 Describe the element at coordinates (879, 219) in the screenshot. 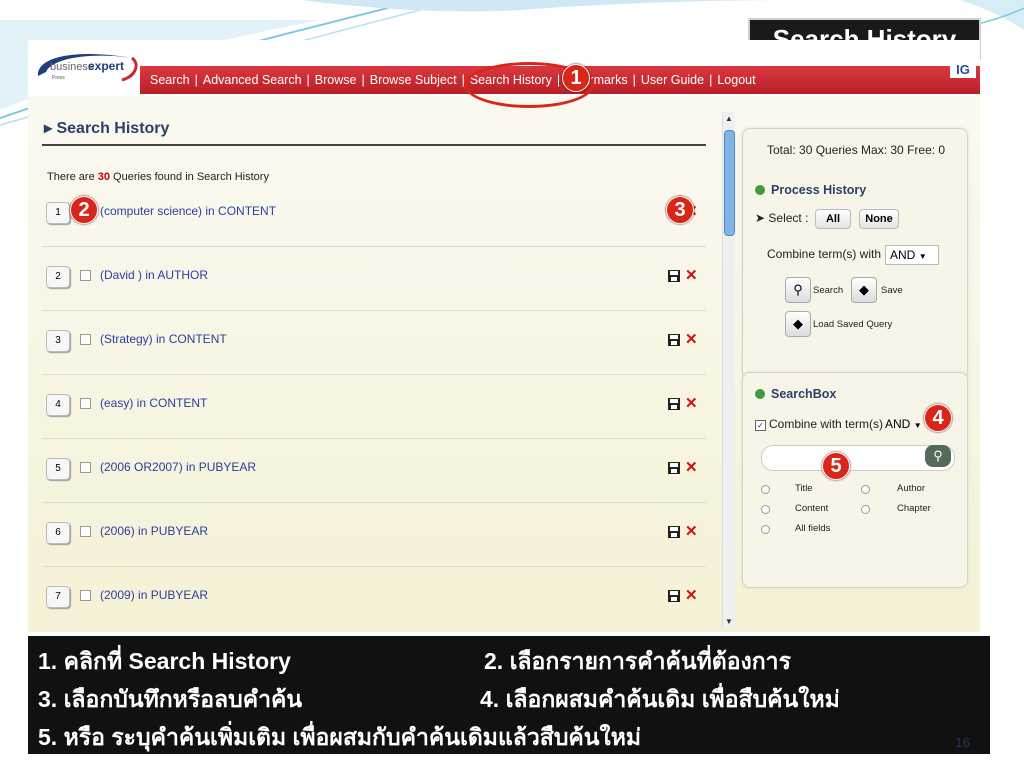

I see `select-none-button: None` at that location.